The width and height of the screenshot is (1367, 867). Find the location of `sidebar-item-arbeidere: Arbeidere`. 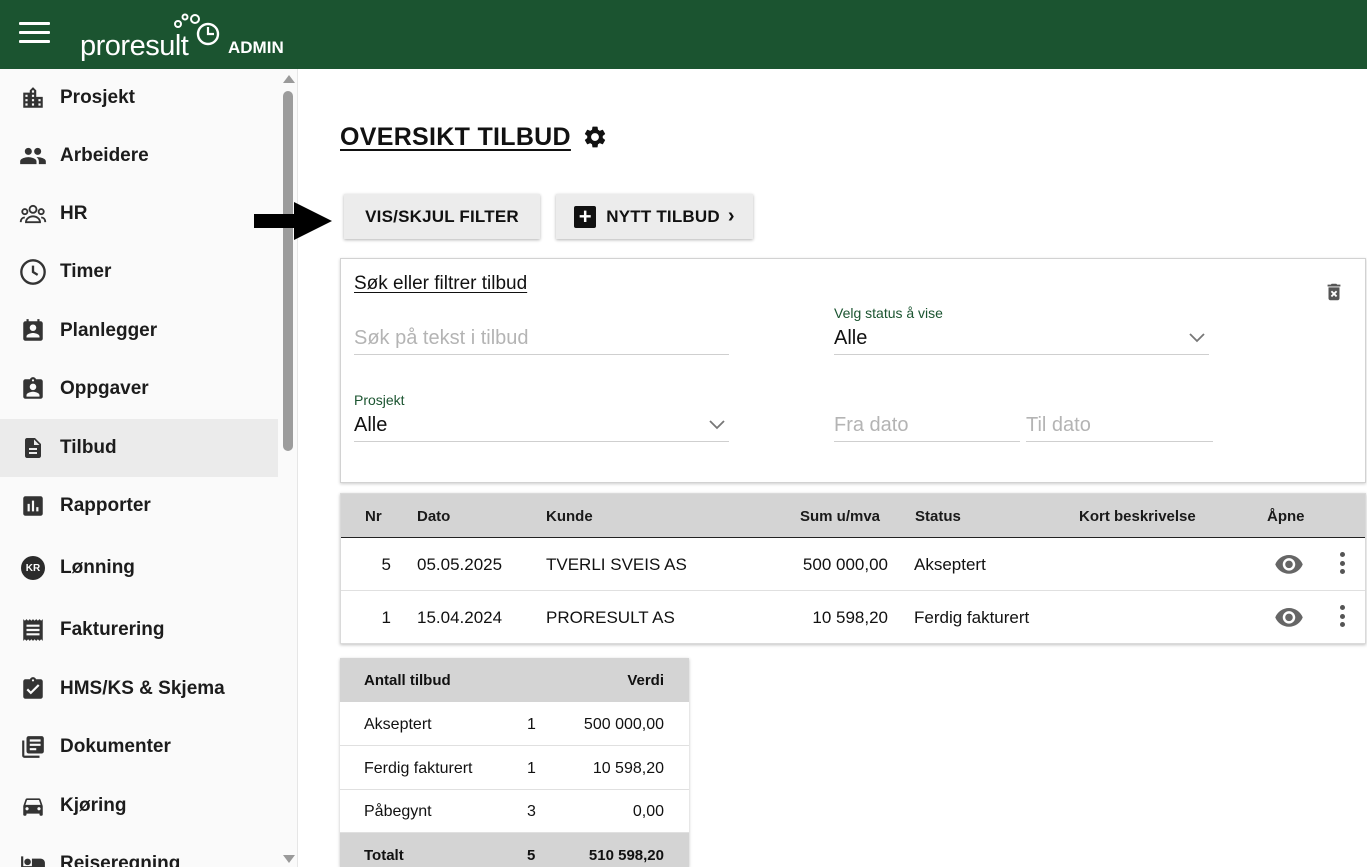

sidebar-item-arbeidere: Arbeidere is located at coordinates (139, 156).